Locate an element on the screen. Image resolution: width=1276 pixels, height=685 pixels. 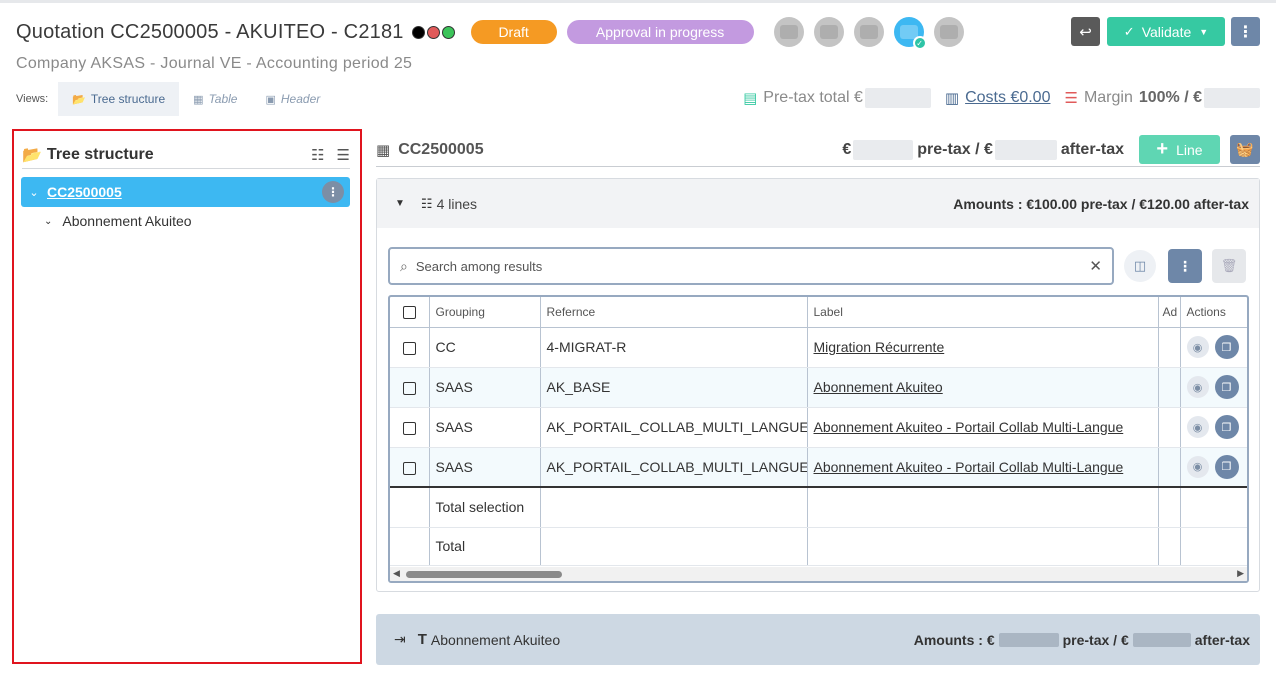
column-header: Grouping is located at coordinates (485, 312).